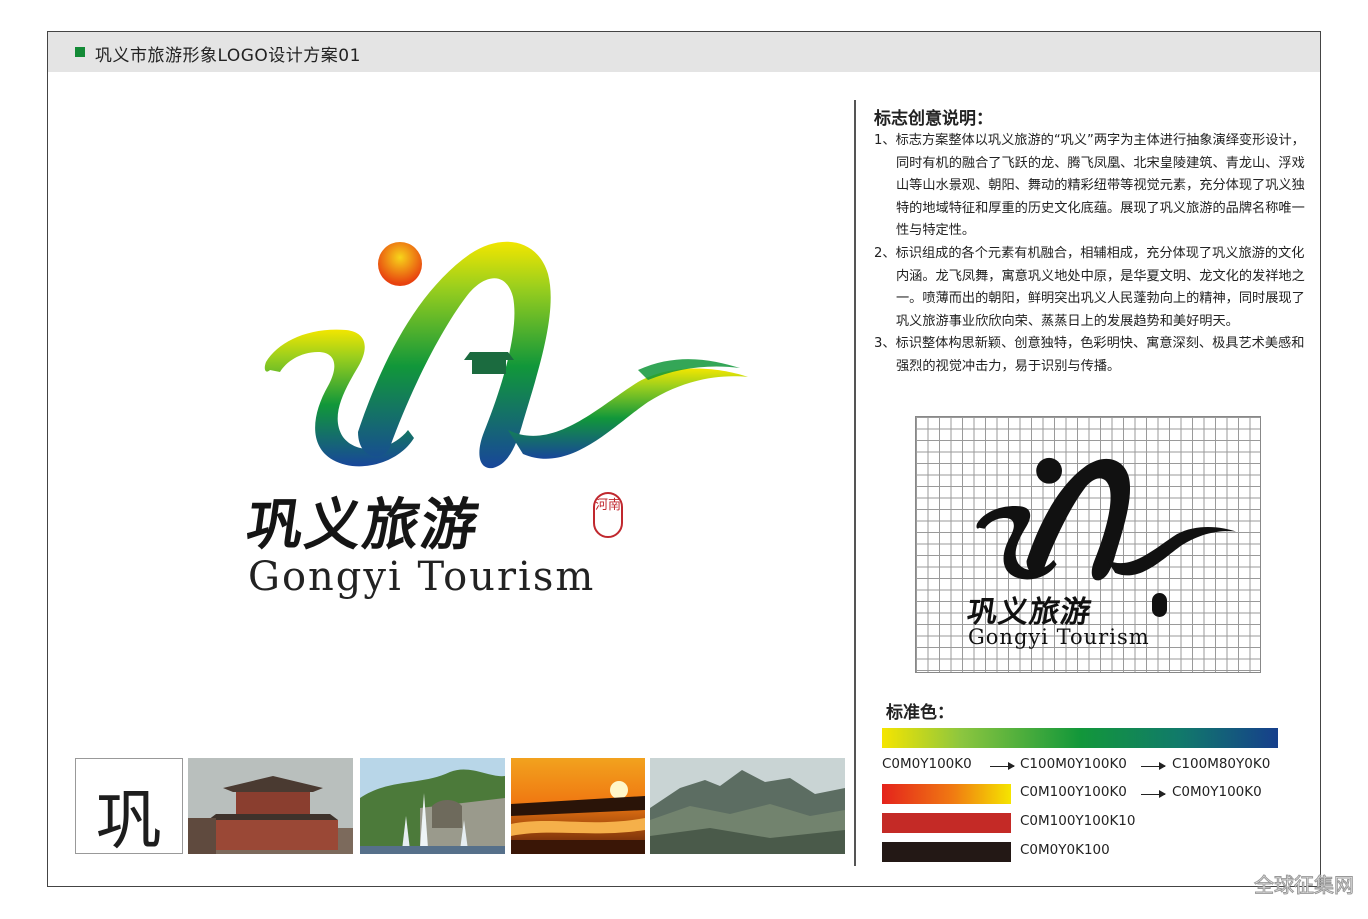  Describe the element at coordinates (1078, 821) in the screenshot. I see `color-code: C0M100Y100K10` at that location.